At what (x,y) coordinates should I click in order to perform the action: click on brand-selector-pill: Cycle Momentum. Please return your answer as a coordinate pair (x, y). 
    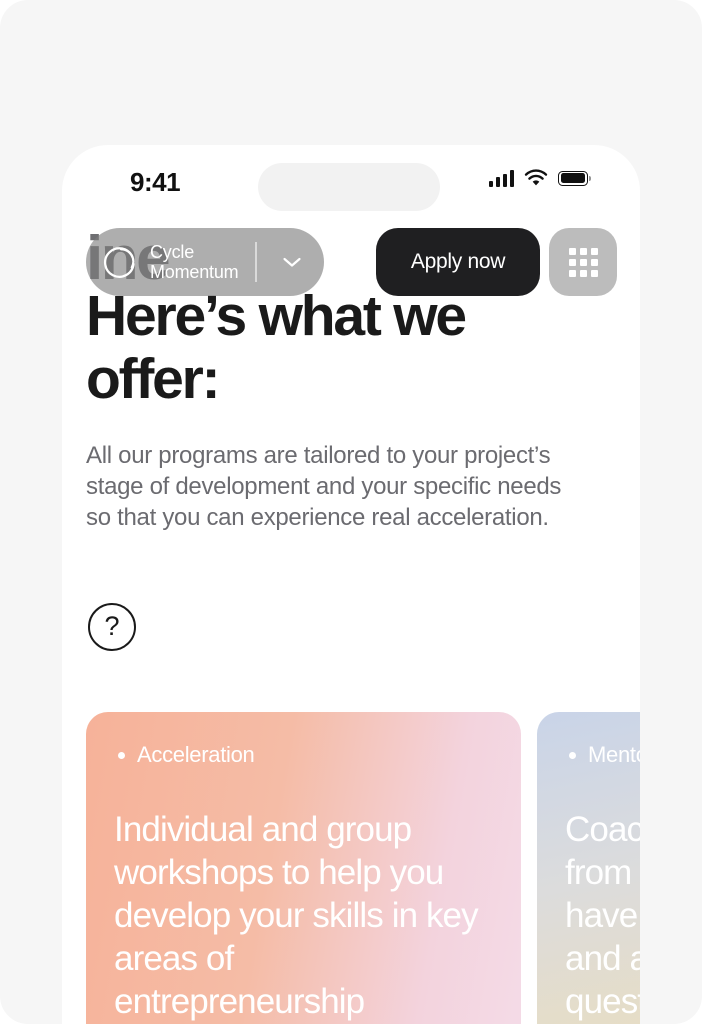
    Looking at the image, I should click on (205, 262).